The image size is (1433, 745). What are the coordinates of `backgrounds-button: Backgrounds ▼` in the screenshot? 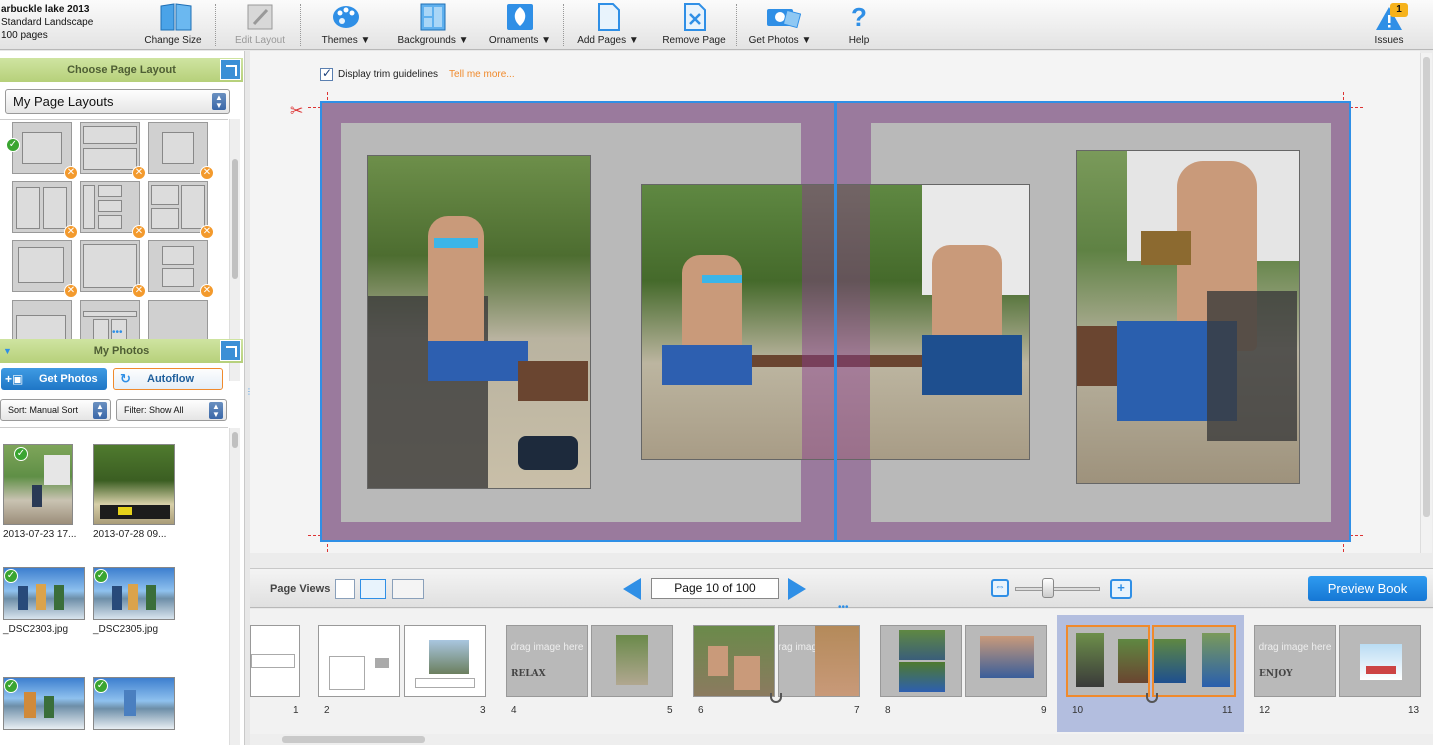 It's located at (433, 25).